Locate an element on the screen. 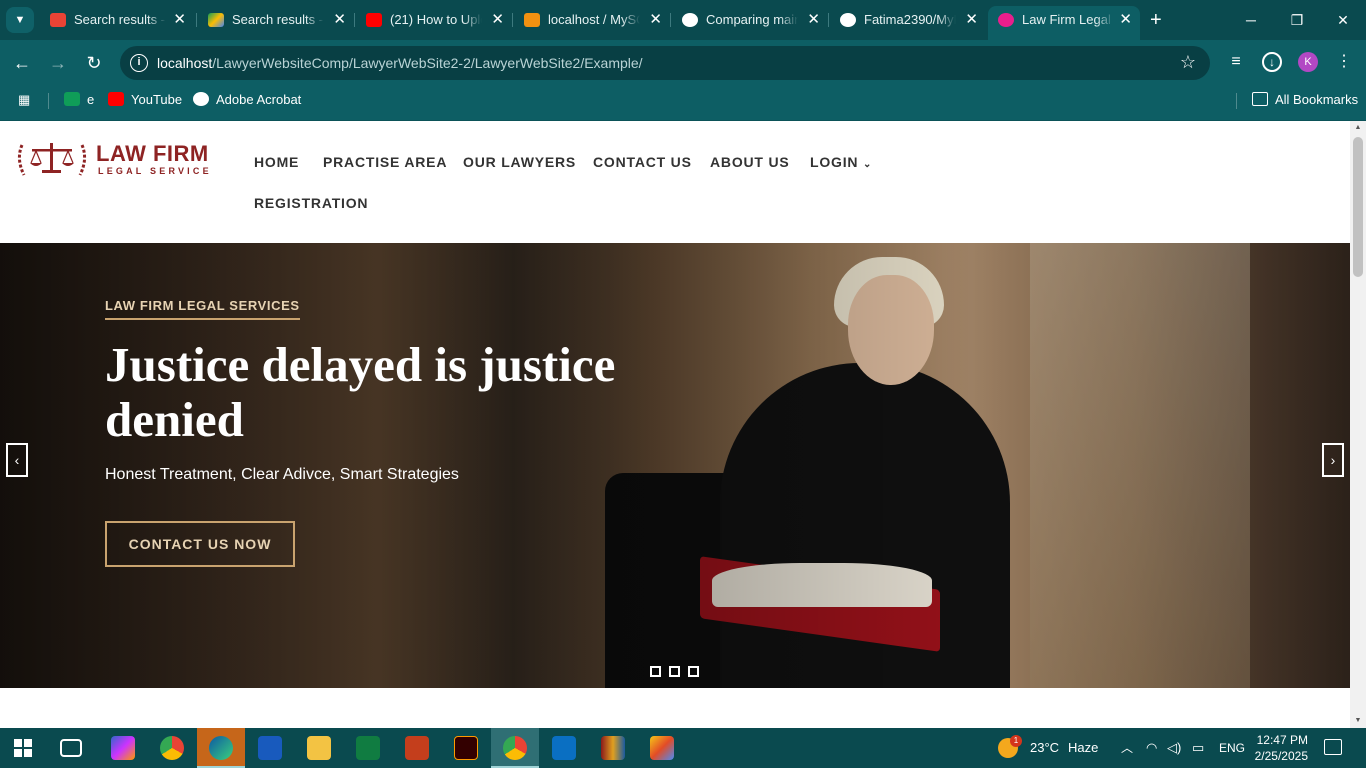 This screenshot has width=1366, height=768. tab-github-compare: Comparing main ✕ is located at coordinates (750, 20).